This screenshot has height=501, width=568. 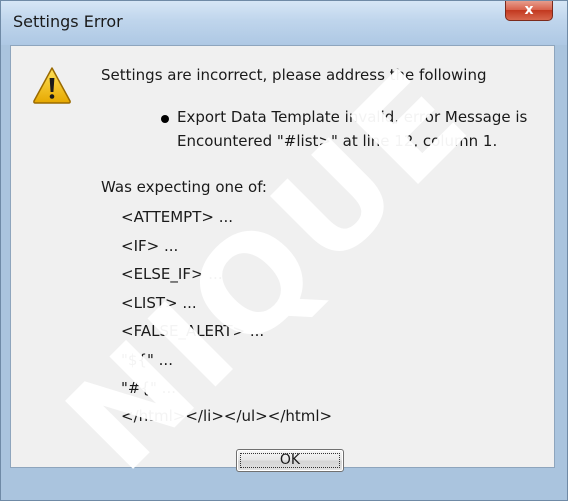 I want to click on close-button: x, so click(x=529, y=11).